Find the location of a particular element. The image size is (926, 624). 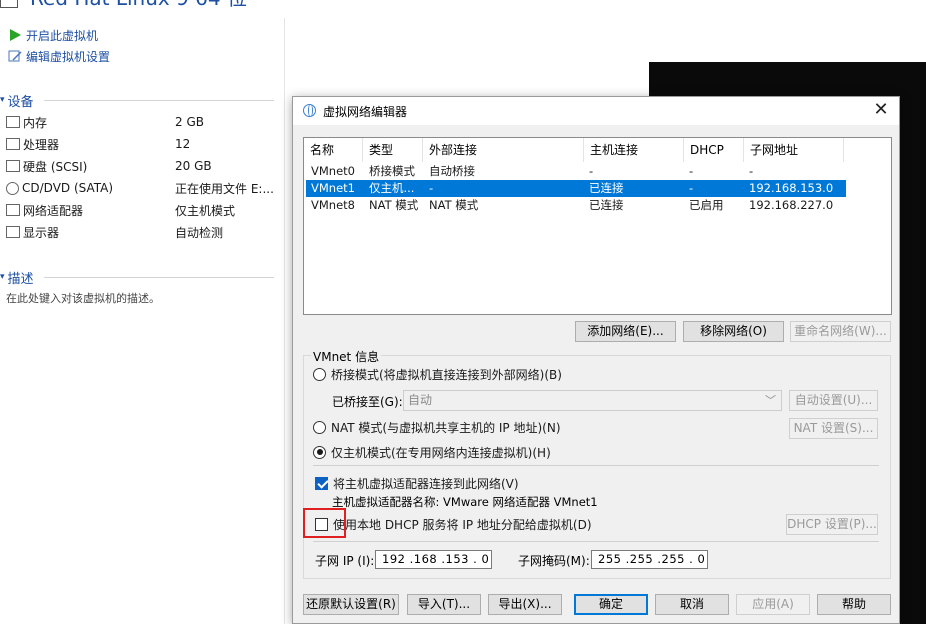

column-header-subnet: 子网地址 is located at coordinates (794, 150).